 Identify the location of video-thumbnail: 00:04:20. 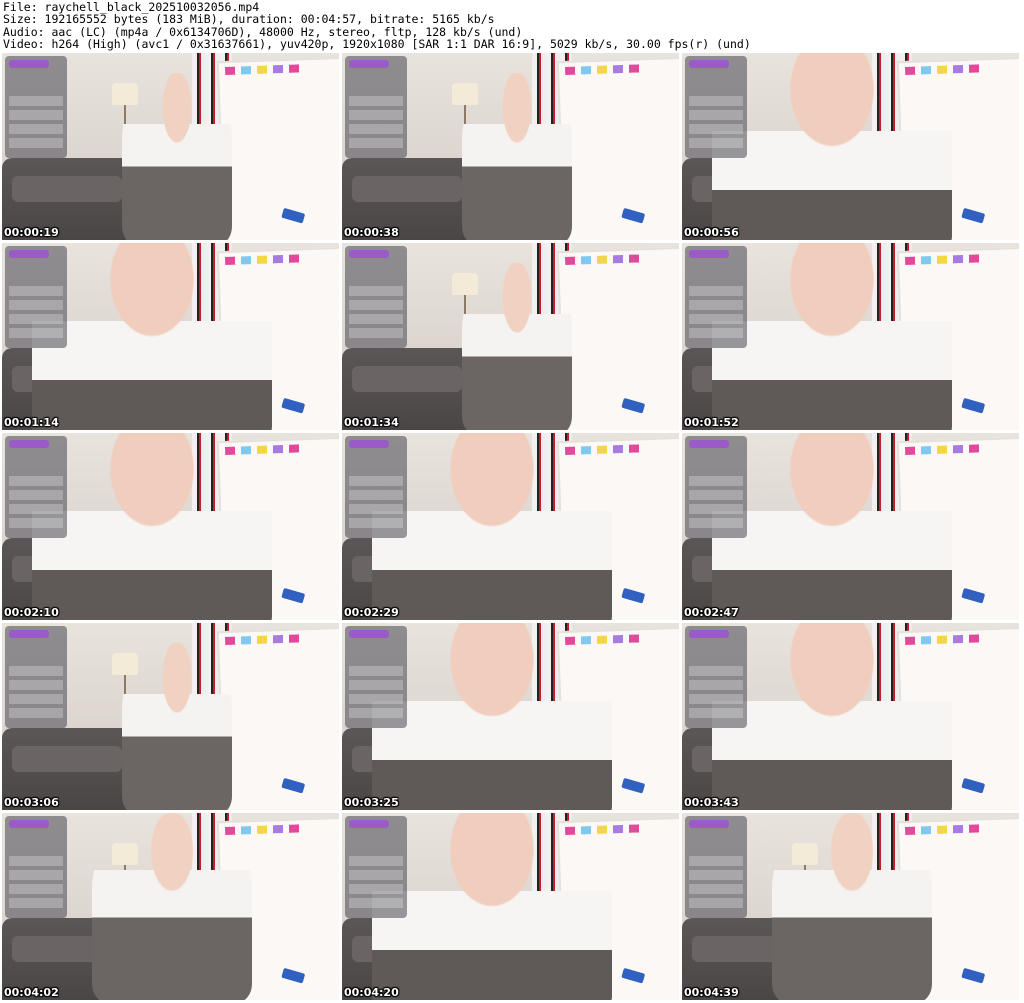
(510, 906).